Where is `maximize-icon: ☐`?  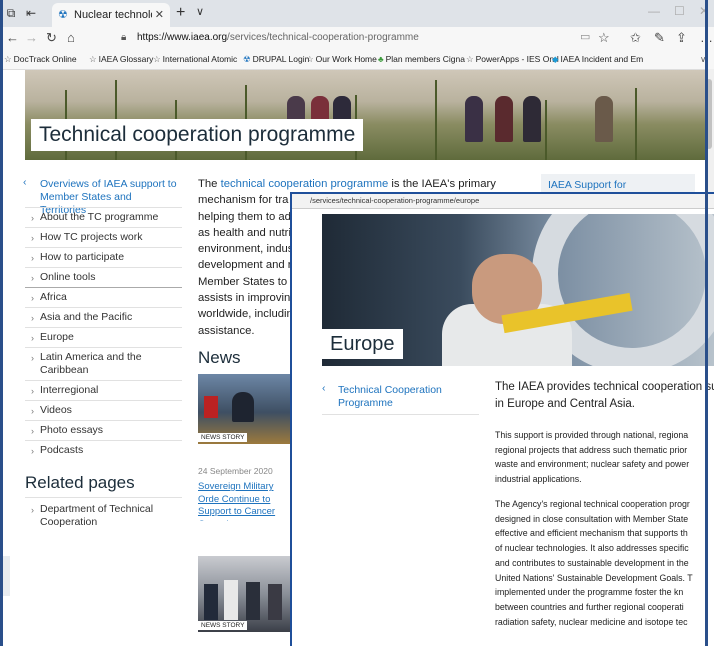
maximize-icon: ☐ is located at coordinates (679, 11).